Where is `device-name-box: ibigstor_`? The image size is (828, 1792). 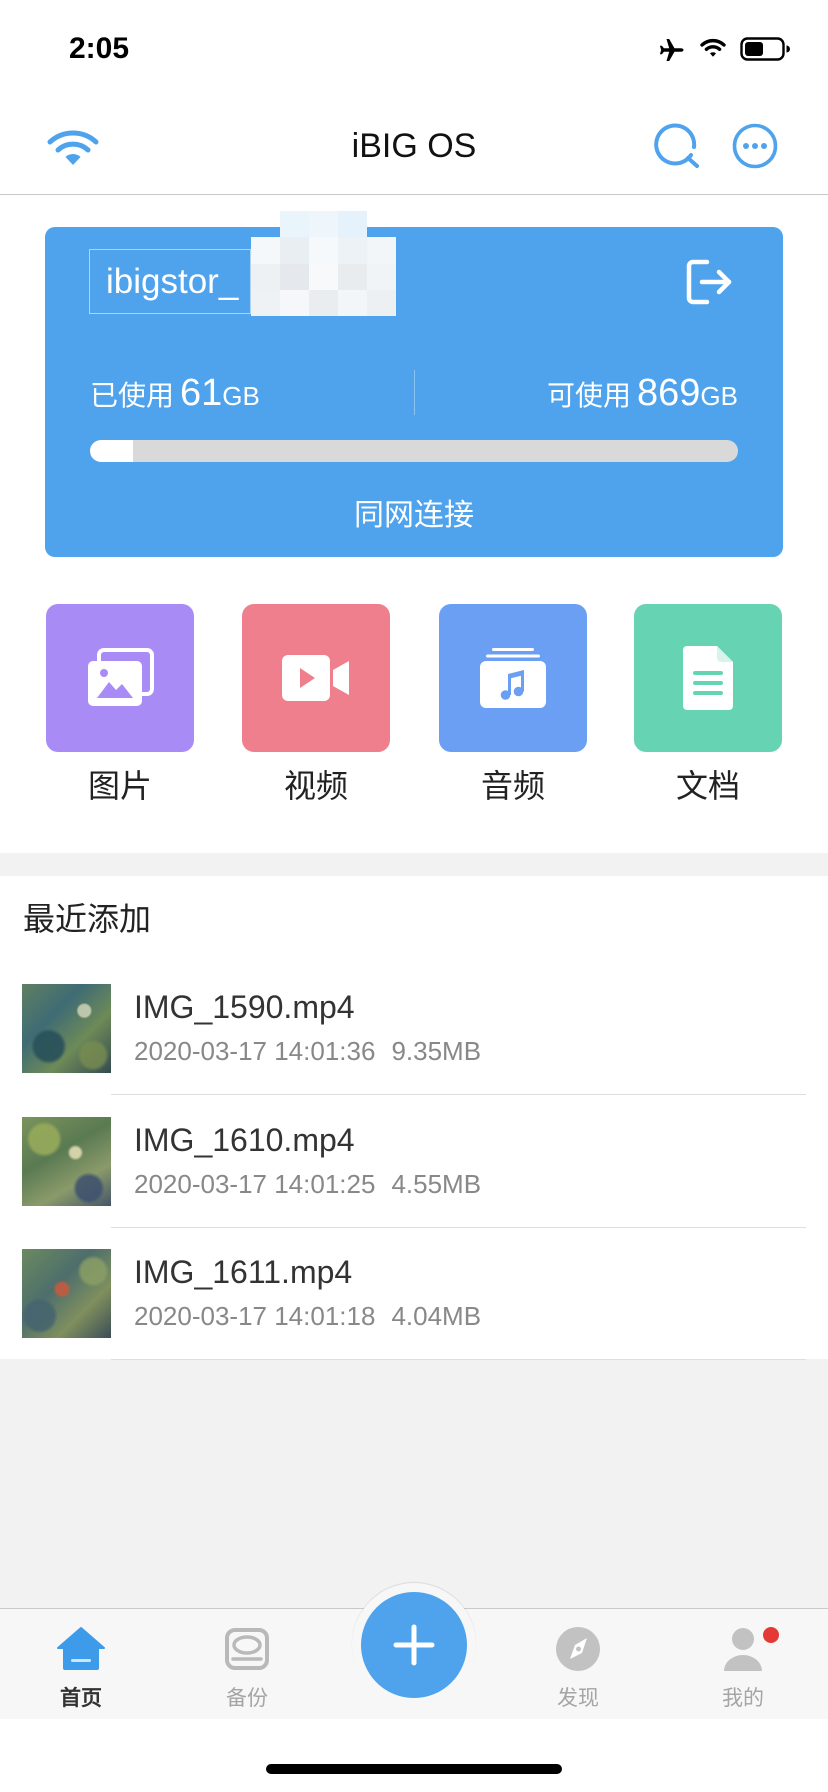 device-name-box: ibigstor_ is located at coordinates (170, 281).